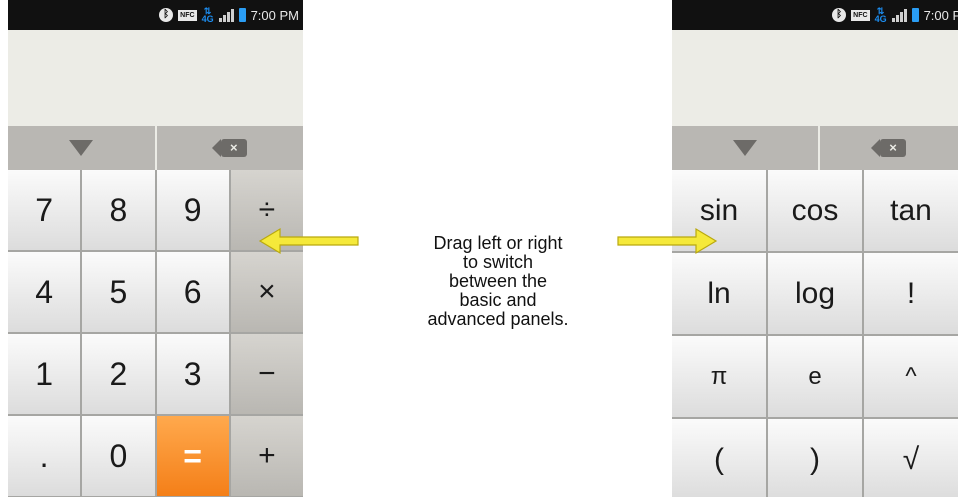  I want to click on key-6: 6, so click(192, 292).